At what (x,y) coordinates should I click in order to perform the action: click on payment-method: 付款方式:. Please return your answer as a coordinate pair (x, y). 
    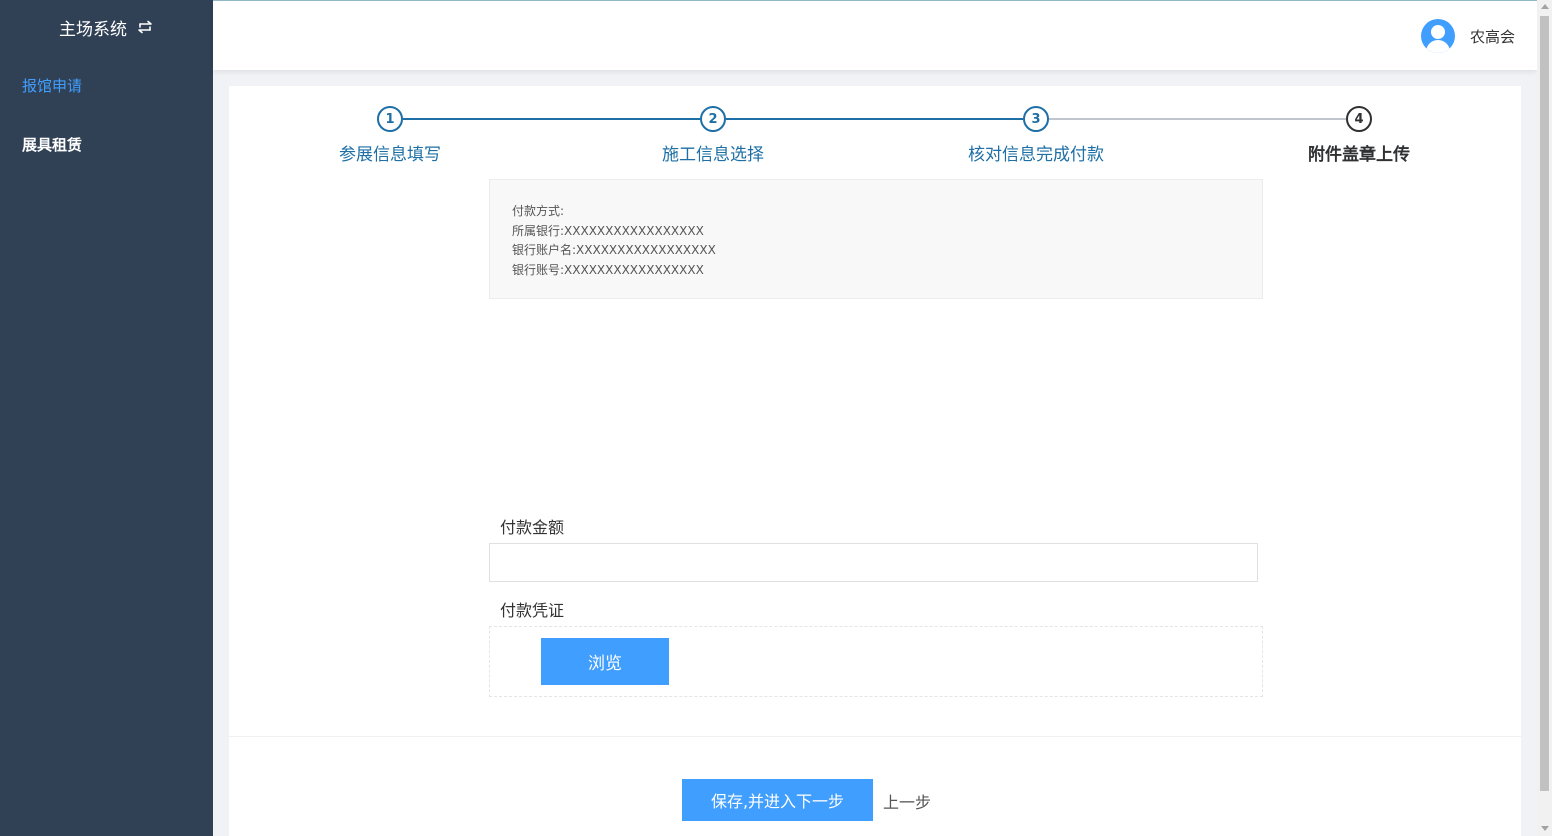
    Looking at the image, I should click on (538, 211).